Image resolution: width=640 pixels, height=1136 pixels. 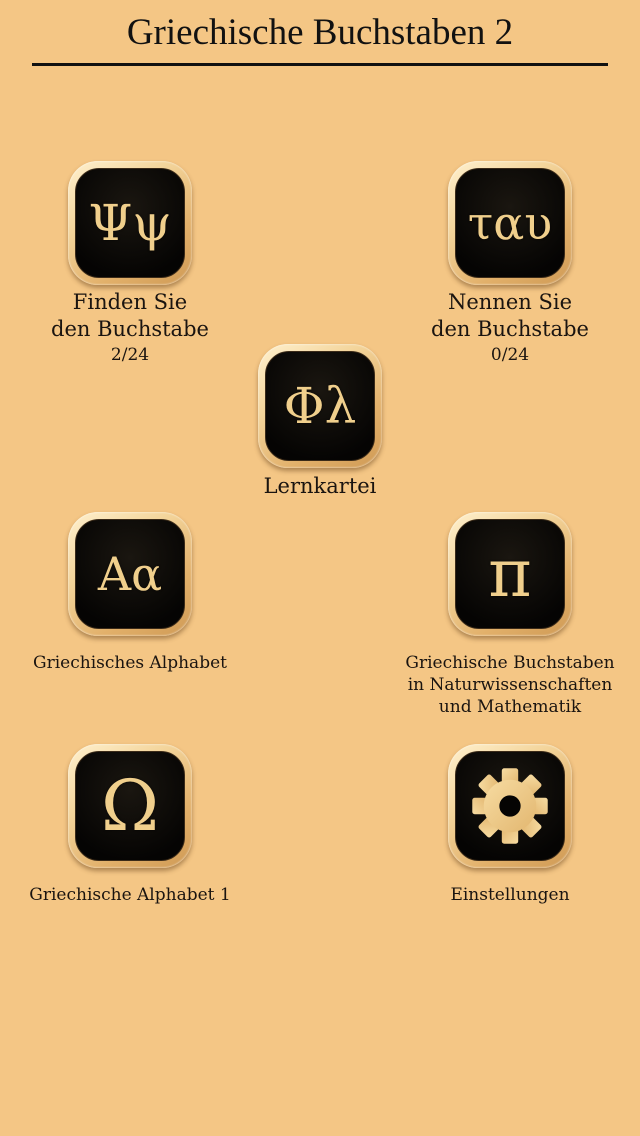 I want to click on settings-button, so click(x=510, y=806).